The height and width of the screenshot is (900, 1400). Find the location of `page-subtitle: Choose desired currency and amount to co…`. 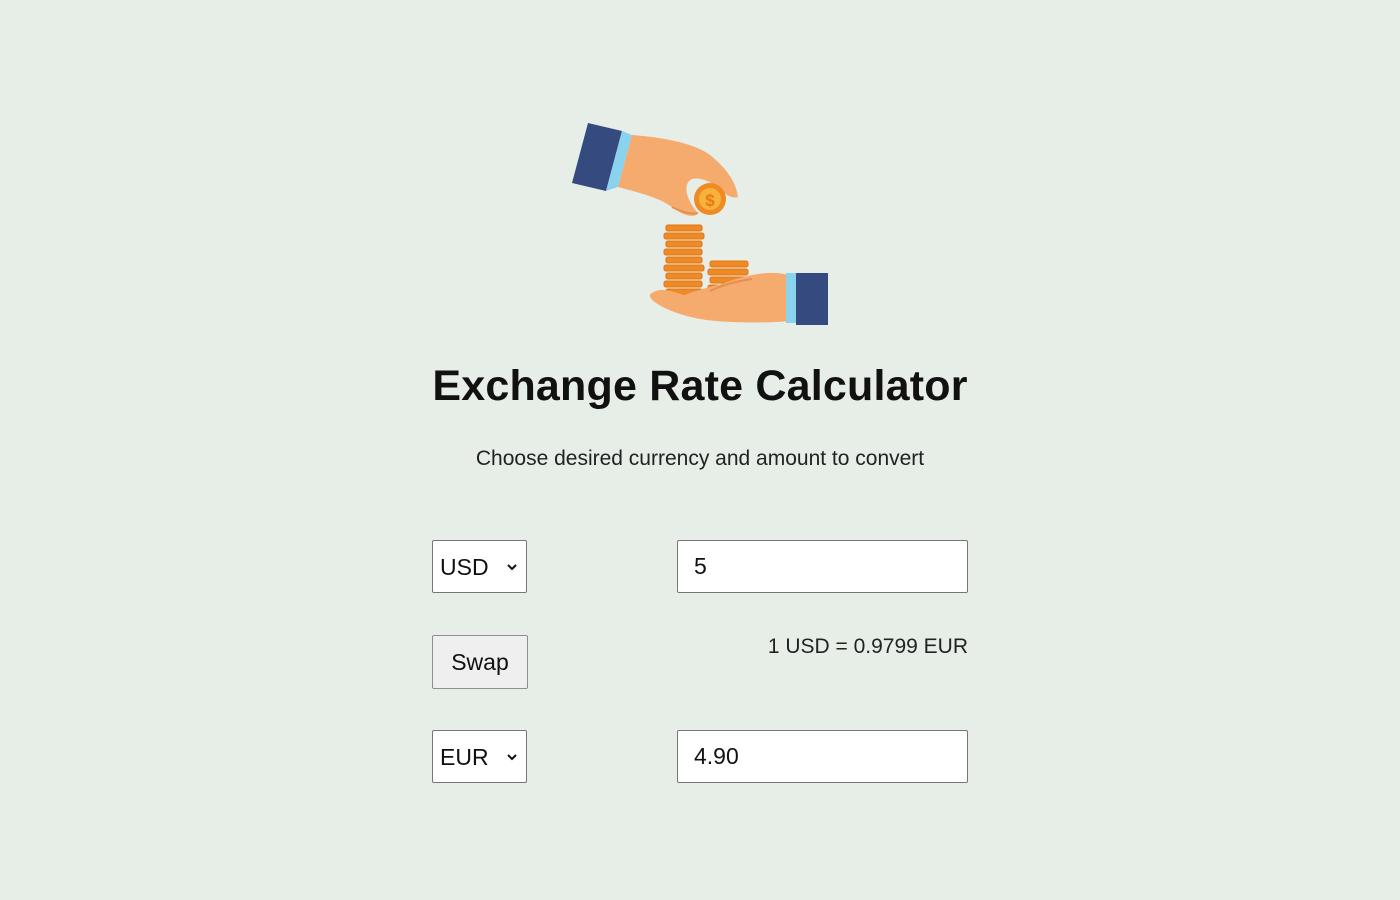

page-subtitle: Choose desired currency and amount to co… is located at coordinates (700, 458).